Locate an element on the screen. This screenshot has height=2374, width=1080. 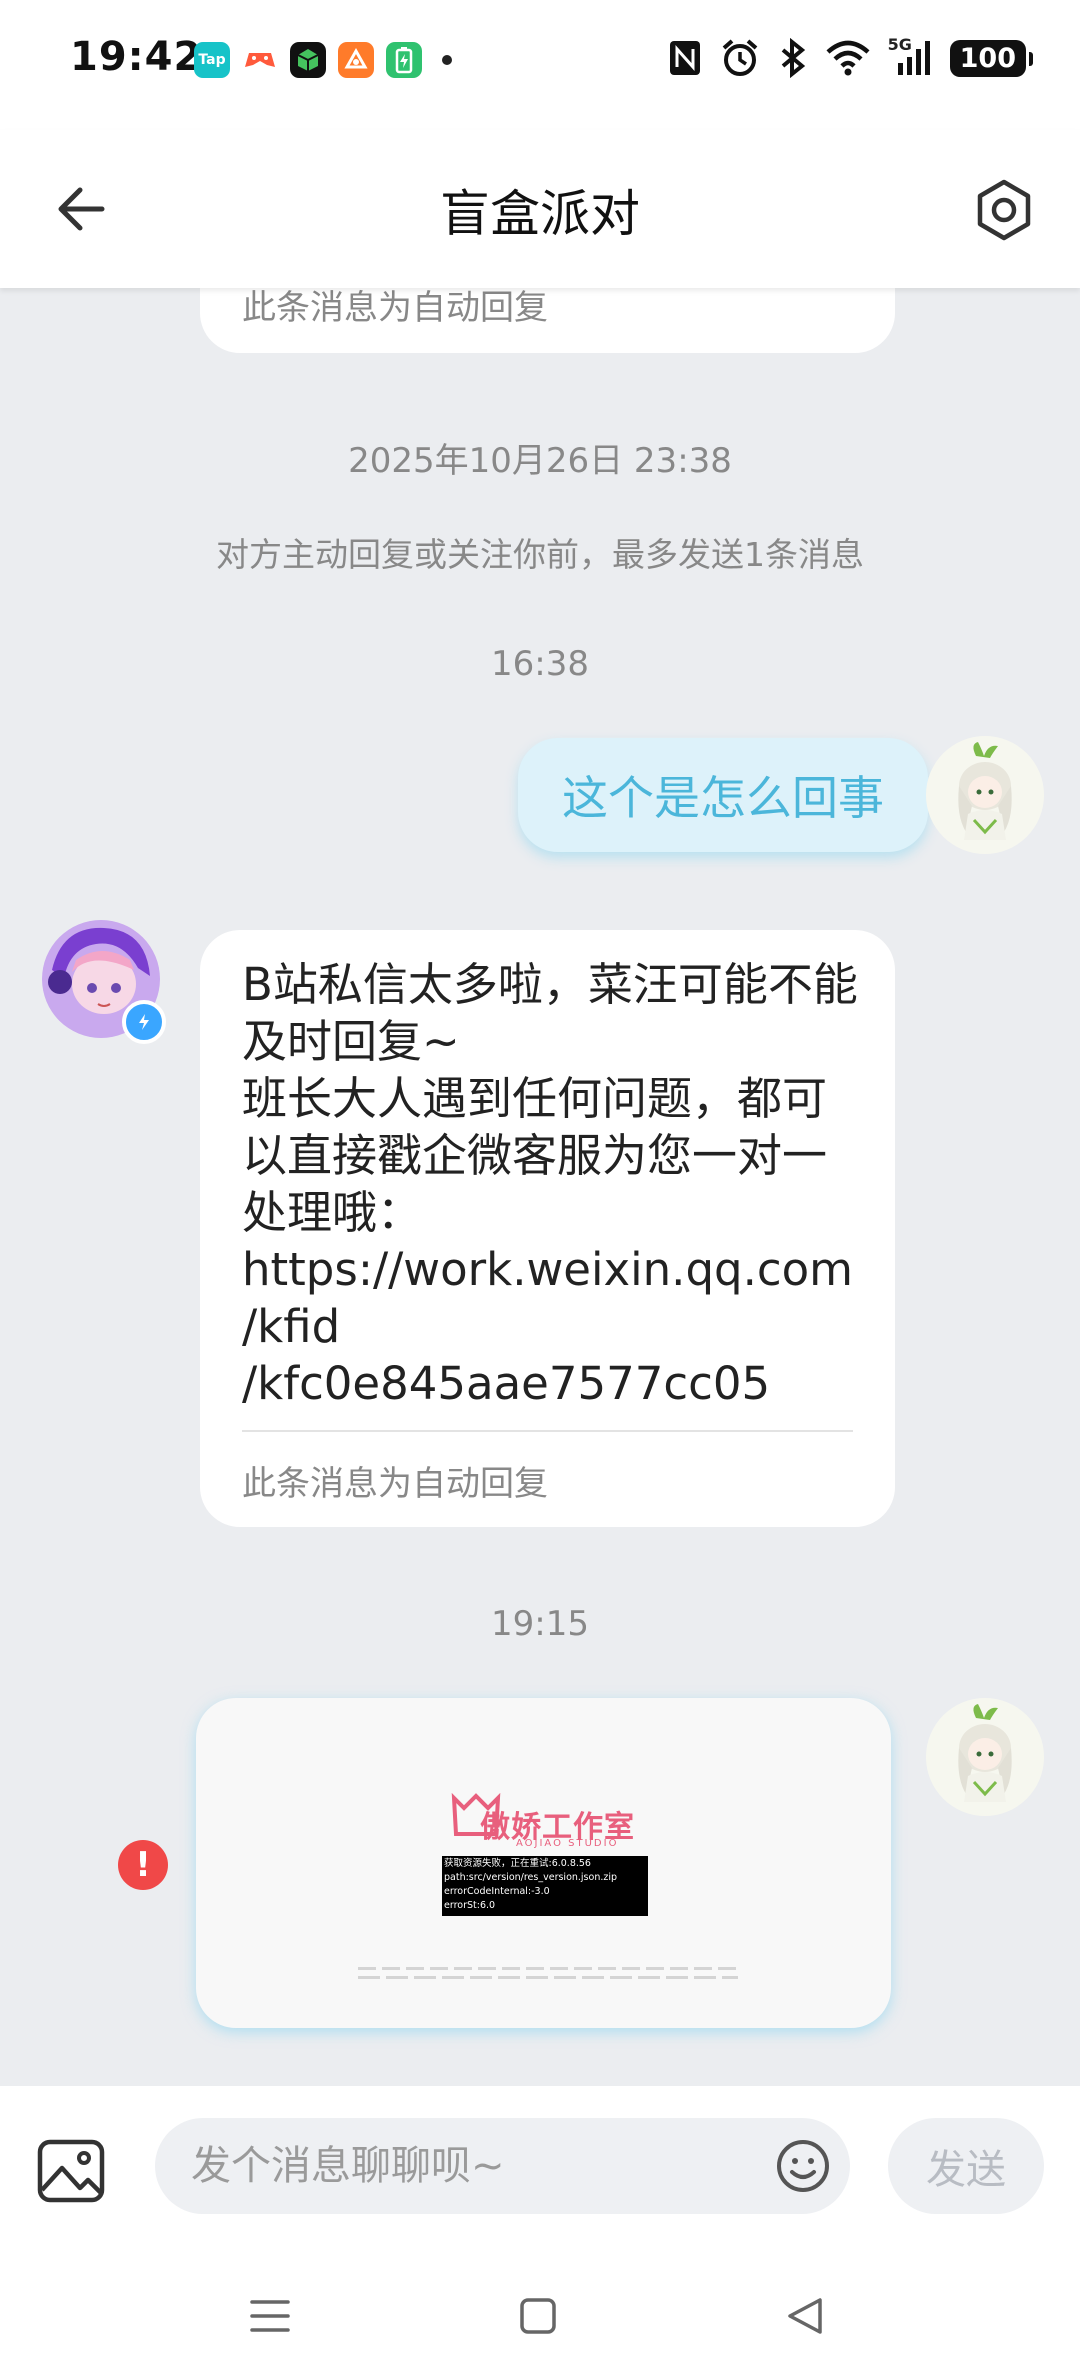
bluetooth-icon is located at coordinates (793, 58).